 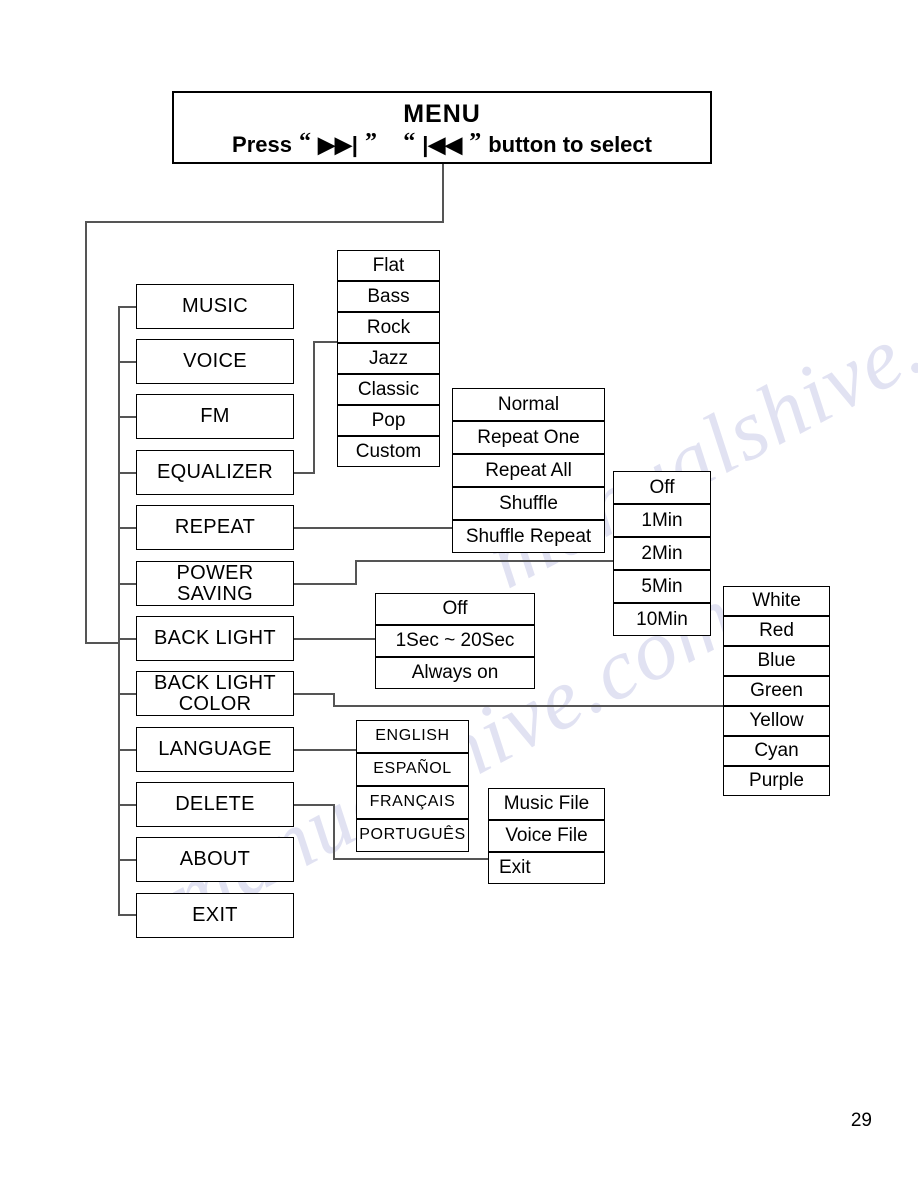 I want to click on option-label: Yellow, so click(x=776, y=721).